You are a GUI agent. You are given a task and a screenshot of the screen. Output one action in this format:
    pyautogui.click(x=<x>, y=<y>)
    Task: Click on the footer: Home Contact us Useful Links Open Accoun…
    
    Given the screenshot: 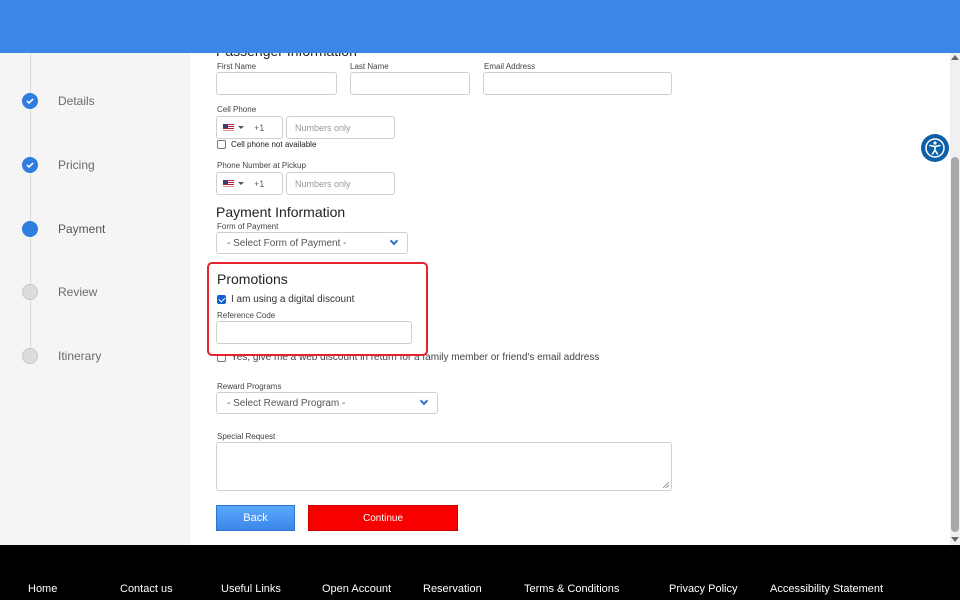 What is the action you would take?
    pyautogui.click(x=480, y=572)
    